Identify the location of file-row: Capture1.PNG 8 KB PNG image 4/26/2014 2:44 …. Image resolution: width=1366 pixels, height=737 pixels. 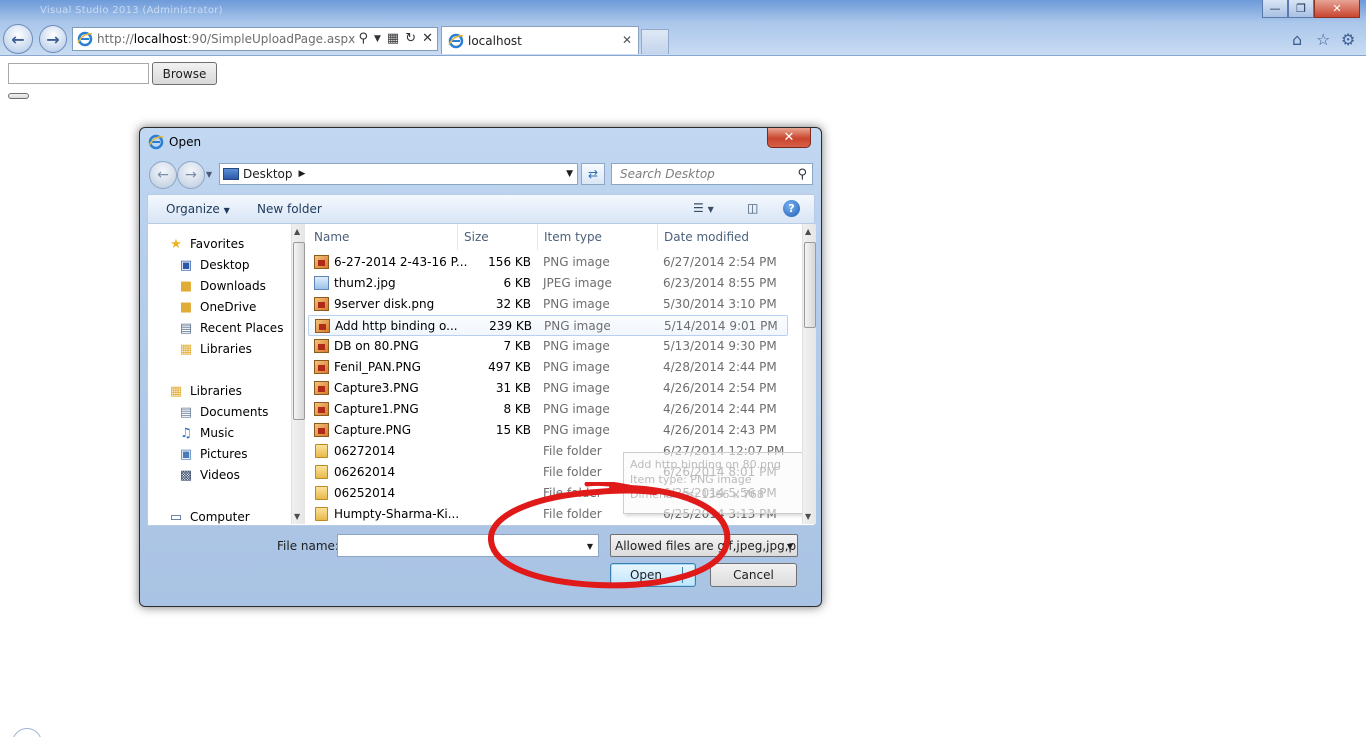
(548, 409).